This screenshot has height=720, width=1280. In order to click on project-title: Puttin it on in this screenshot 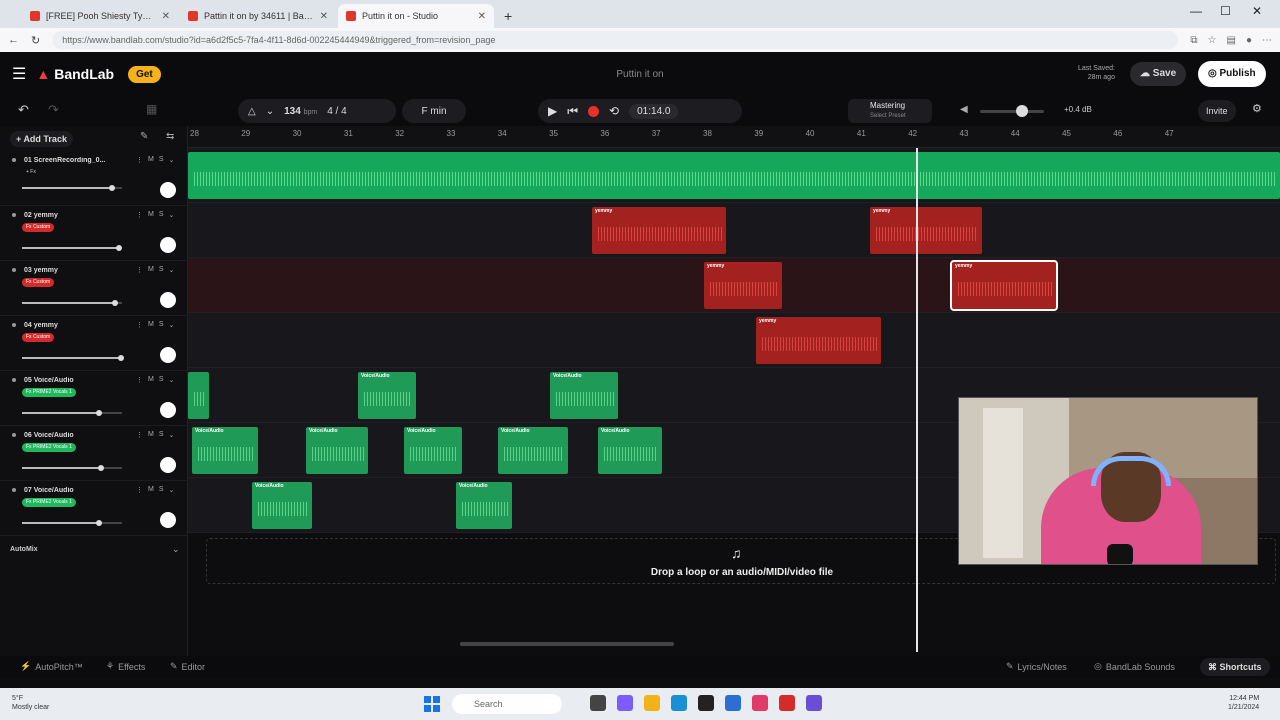, I will do `click(640, 74)`.